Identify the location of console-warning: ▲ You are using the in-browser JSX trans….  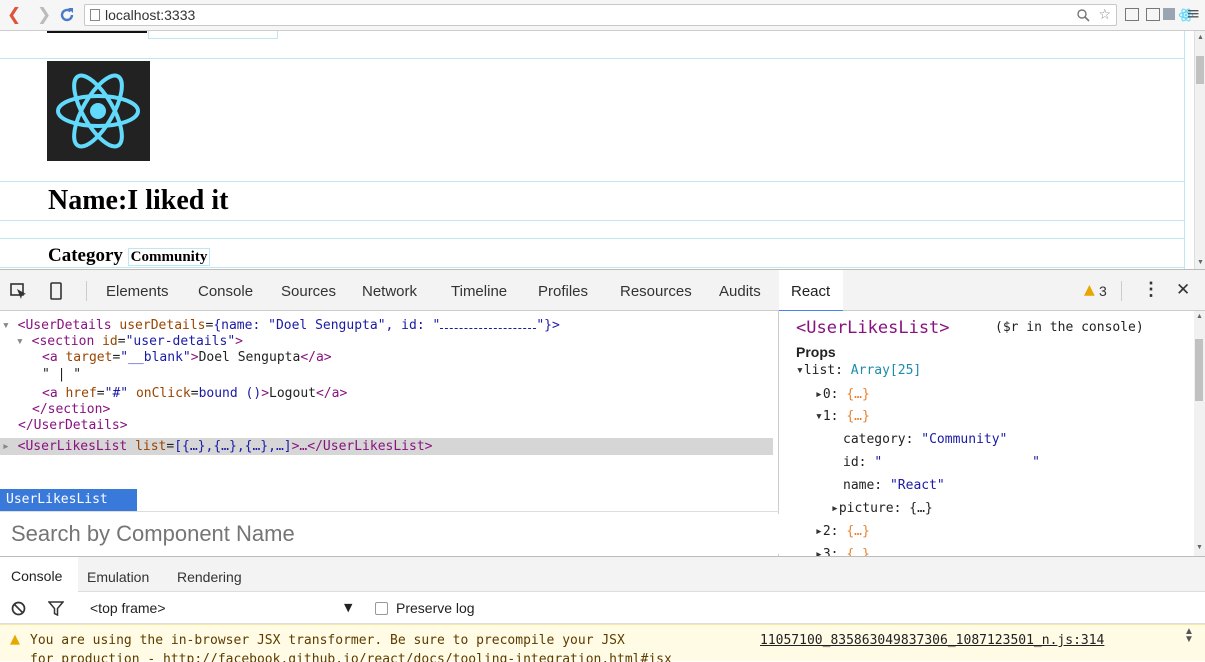
(602, 643).